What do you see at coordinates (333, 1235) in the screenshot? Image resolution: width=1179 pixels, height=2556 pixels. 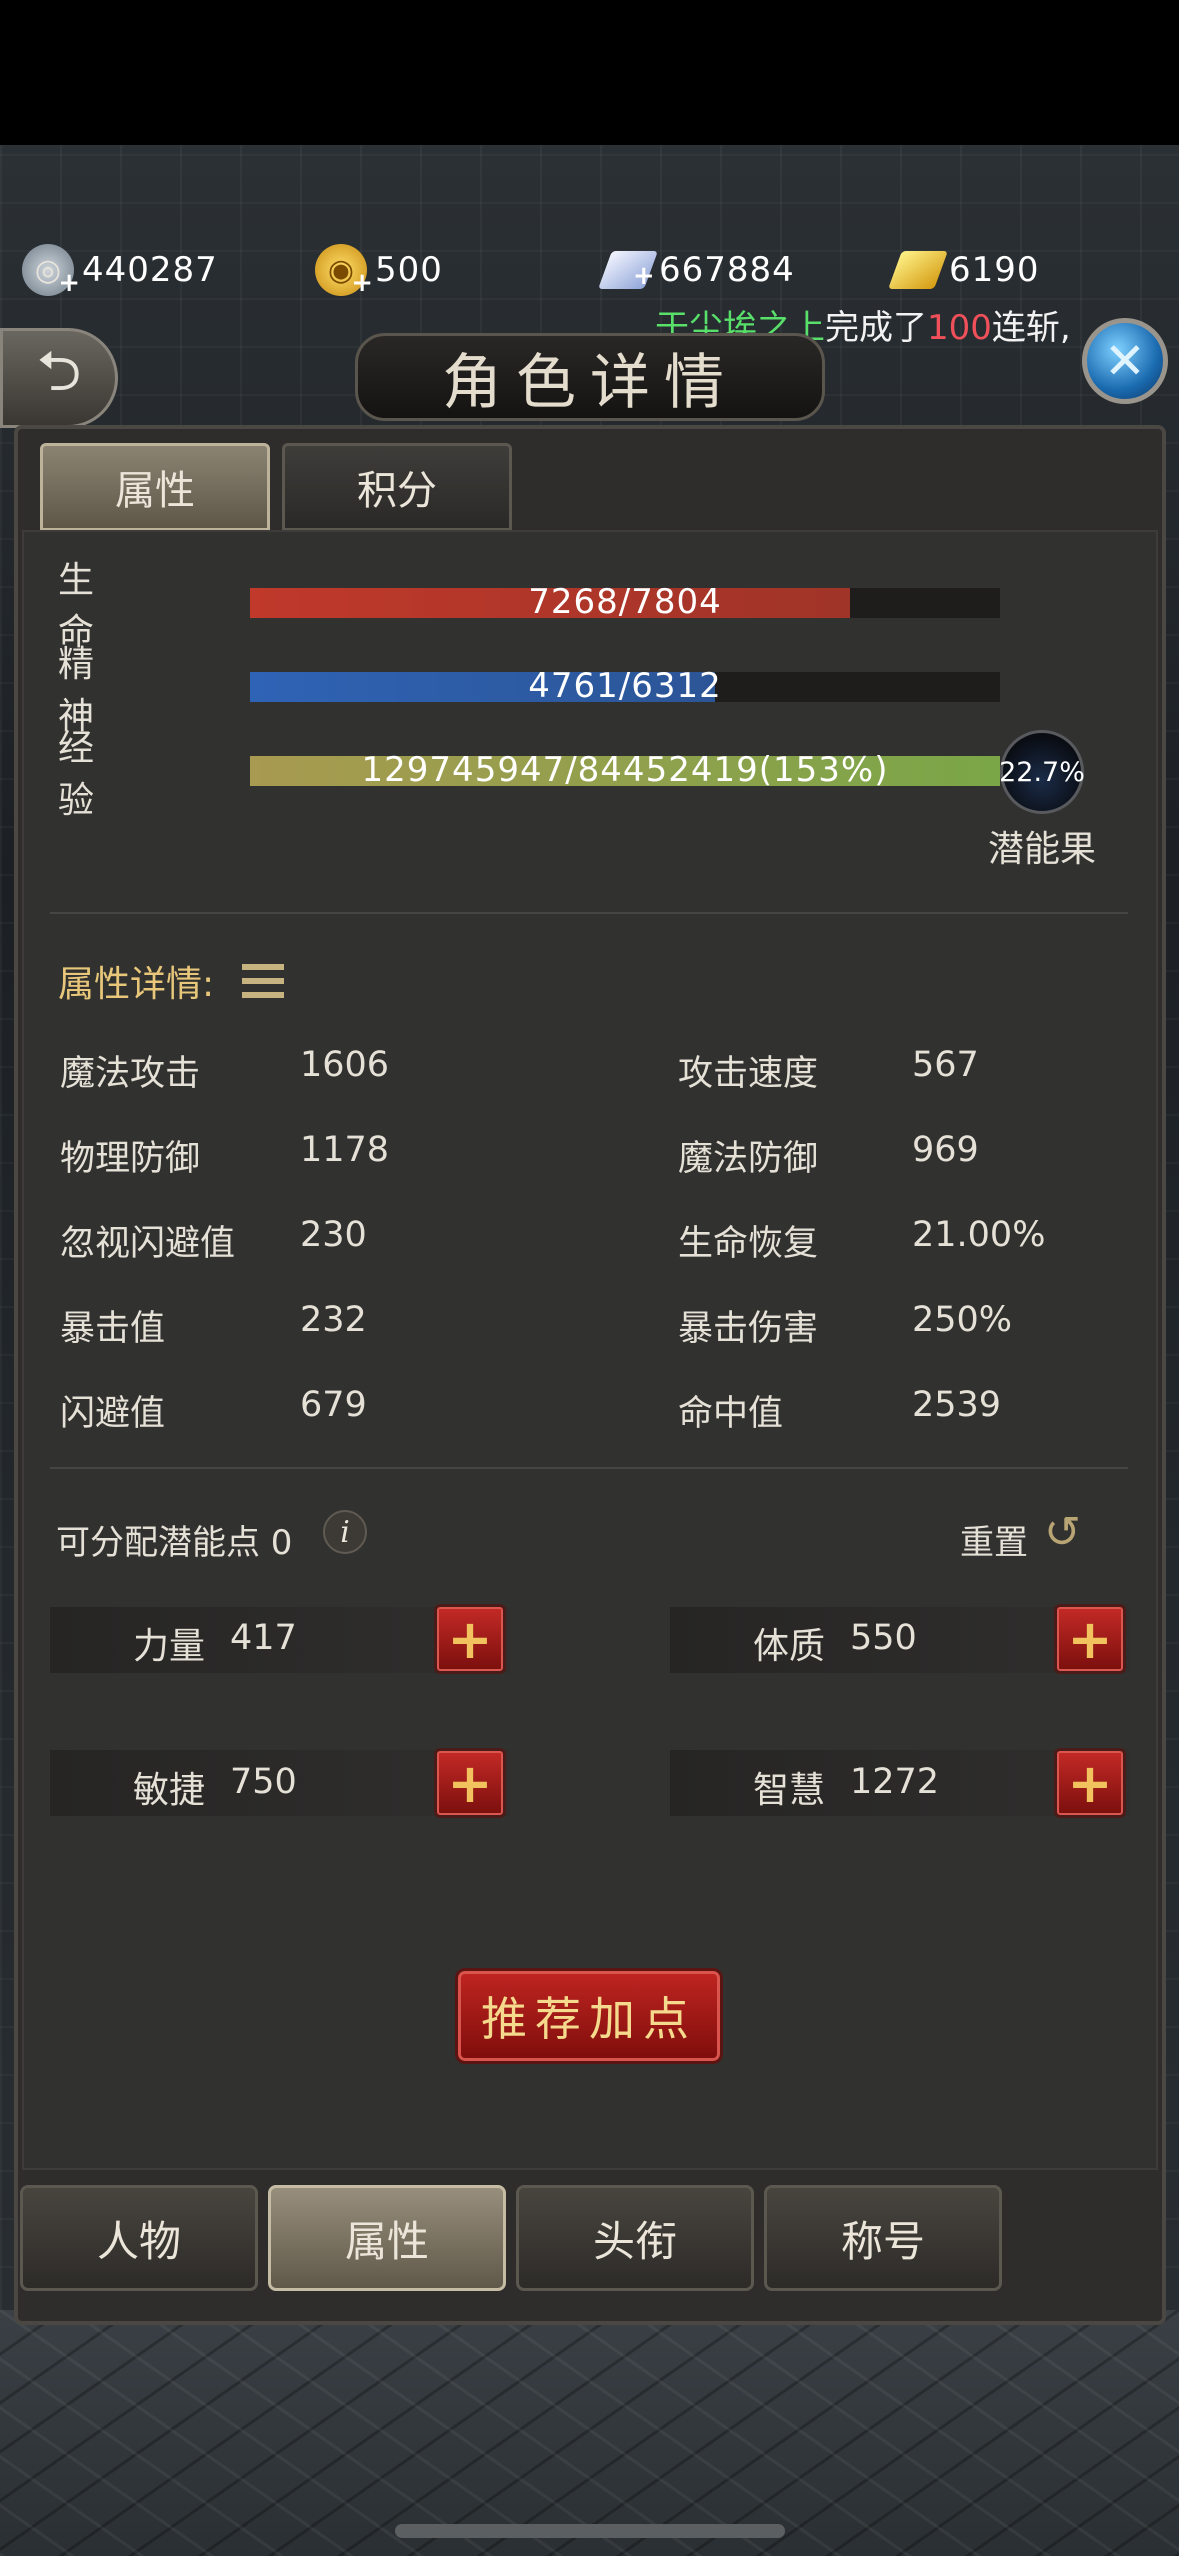 I see `attr-value: 230` at bounding box center [333, 1235].